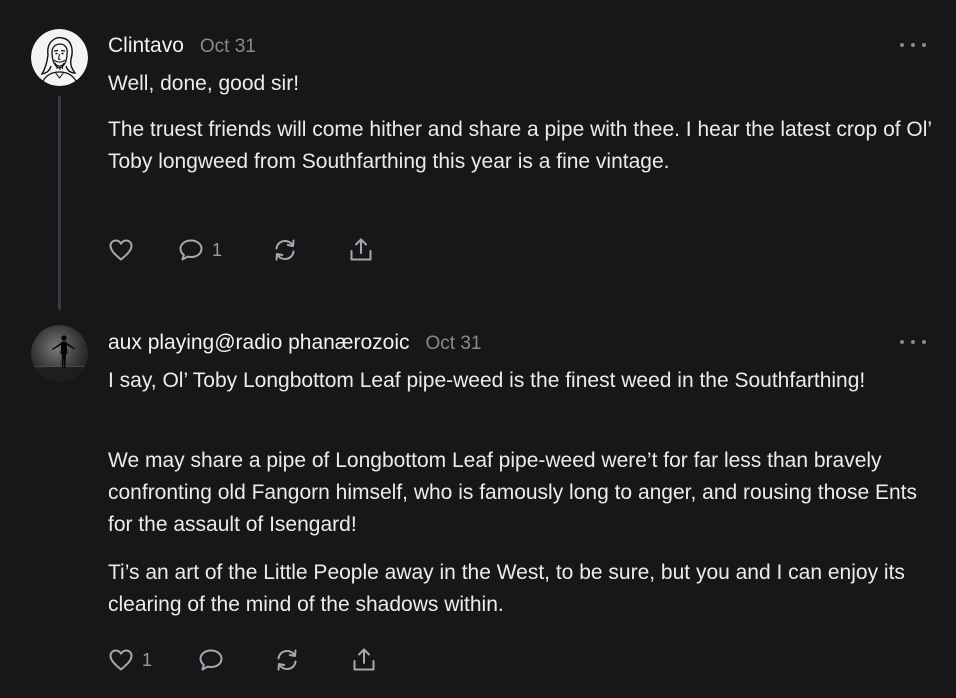 The height and width of the screenshot is (698, 956). I want to click on comment-paragraph: Well, done, good sir!, so click(204, 83).